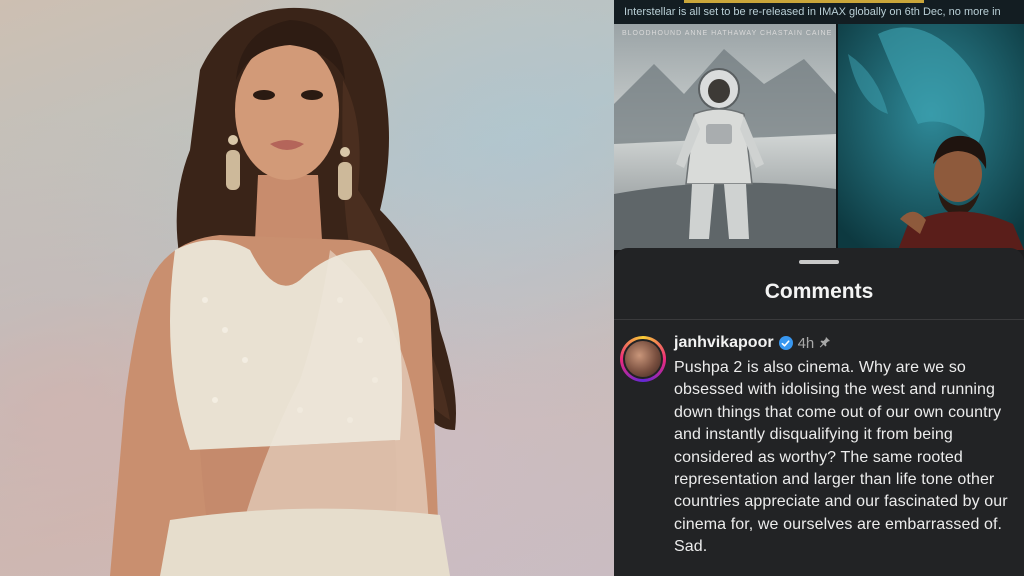  What do you see at coordinates (825, 343) in the screenshot?
I see `pin-icon` at bounding box center [825, 343].